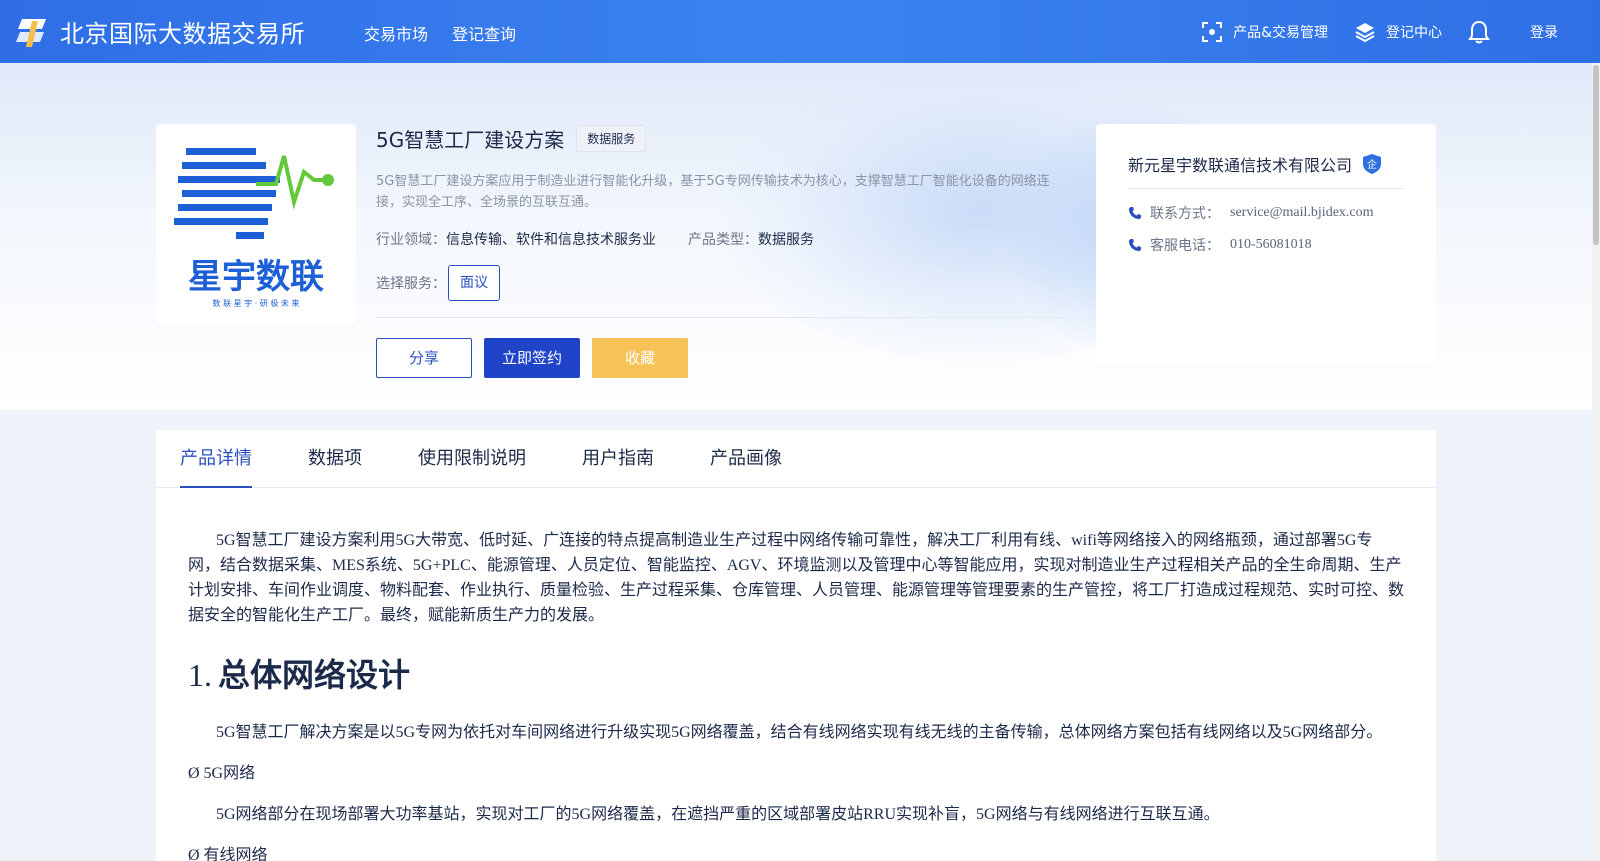 Image resolution: width=1600 pixels, height=861 pixels. What do you see at coordinates (256, 303) in the screenshot?
I see `logo-slogan: 数 联 星 宇 · 研 极 未 来` at bounding box center [256, 303].